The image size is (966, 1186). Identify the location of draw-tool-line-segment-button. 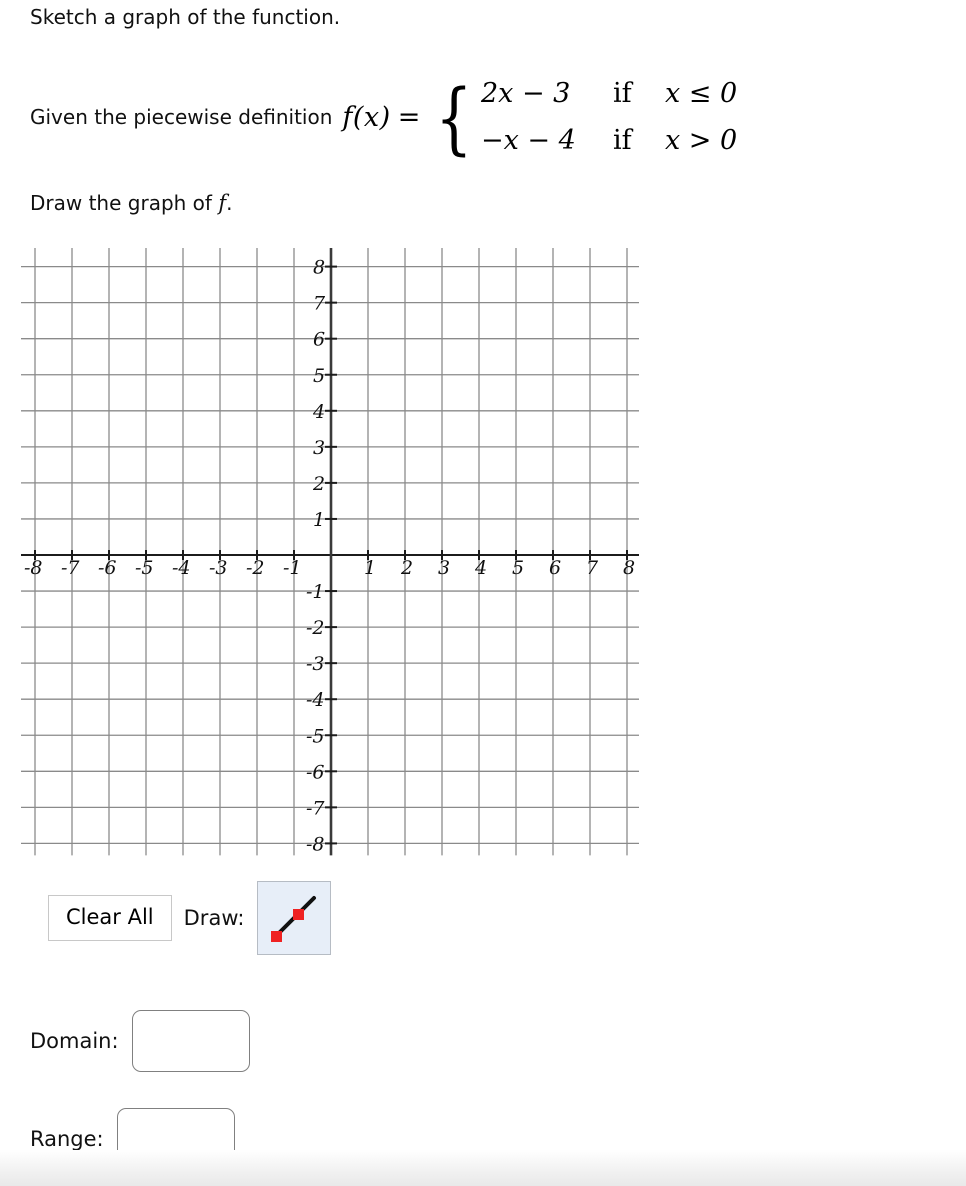
(294, 918).